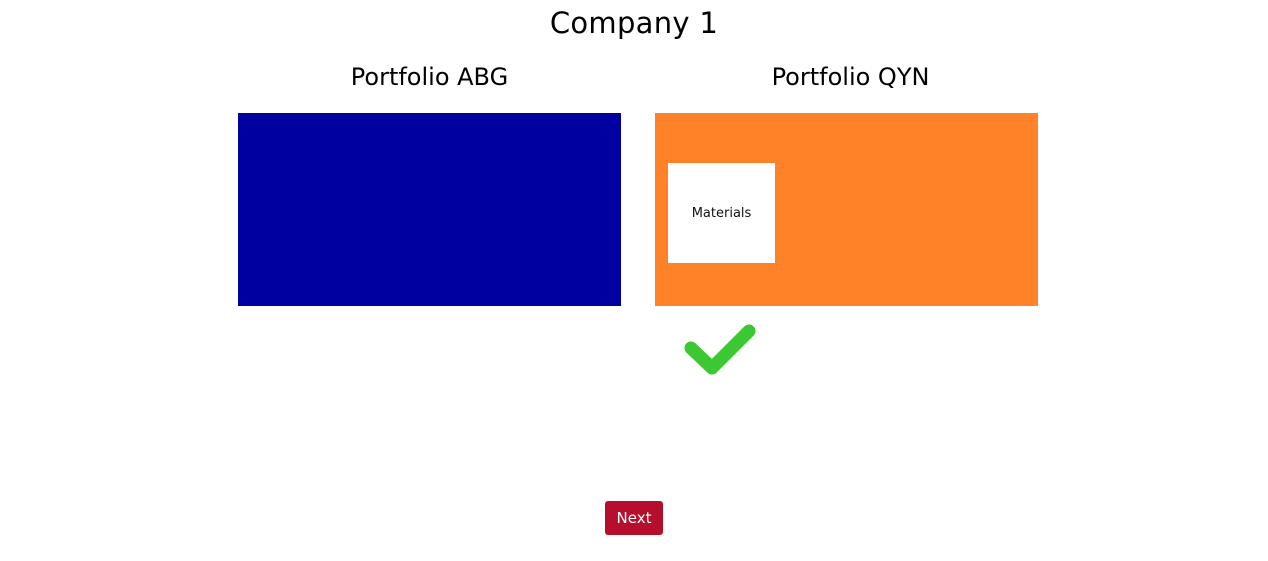 The height and width of the screenshot is (561, 1268). What do you see at coordinates (720, 349) in the screenshot?
I see `checkmark-icon` at bounding box center [720, 349].